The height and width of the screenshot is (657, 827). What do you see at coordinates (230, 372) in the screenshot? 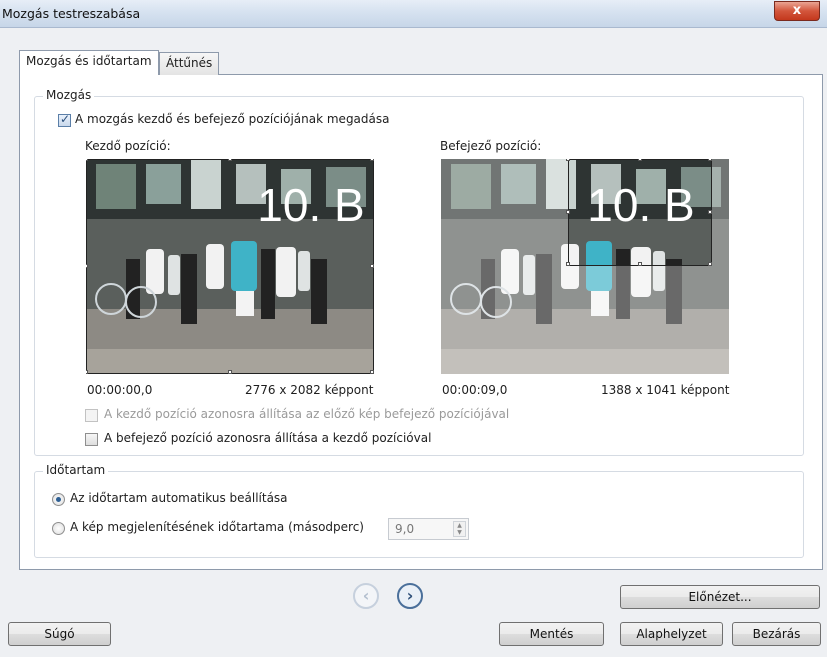
I see `start-handle-bottom` at bounding box center [230, 372].